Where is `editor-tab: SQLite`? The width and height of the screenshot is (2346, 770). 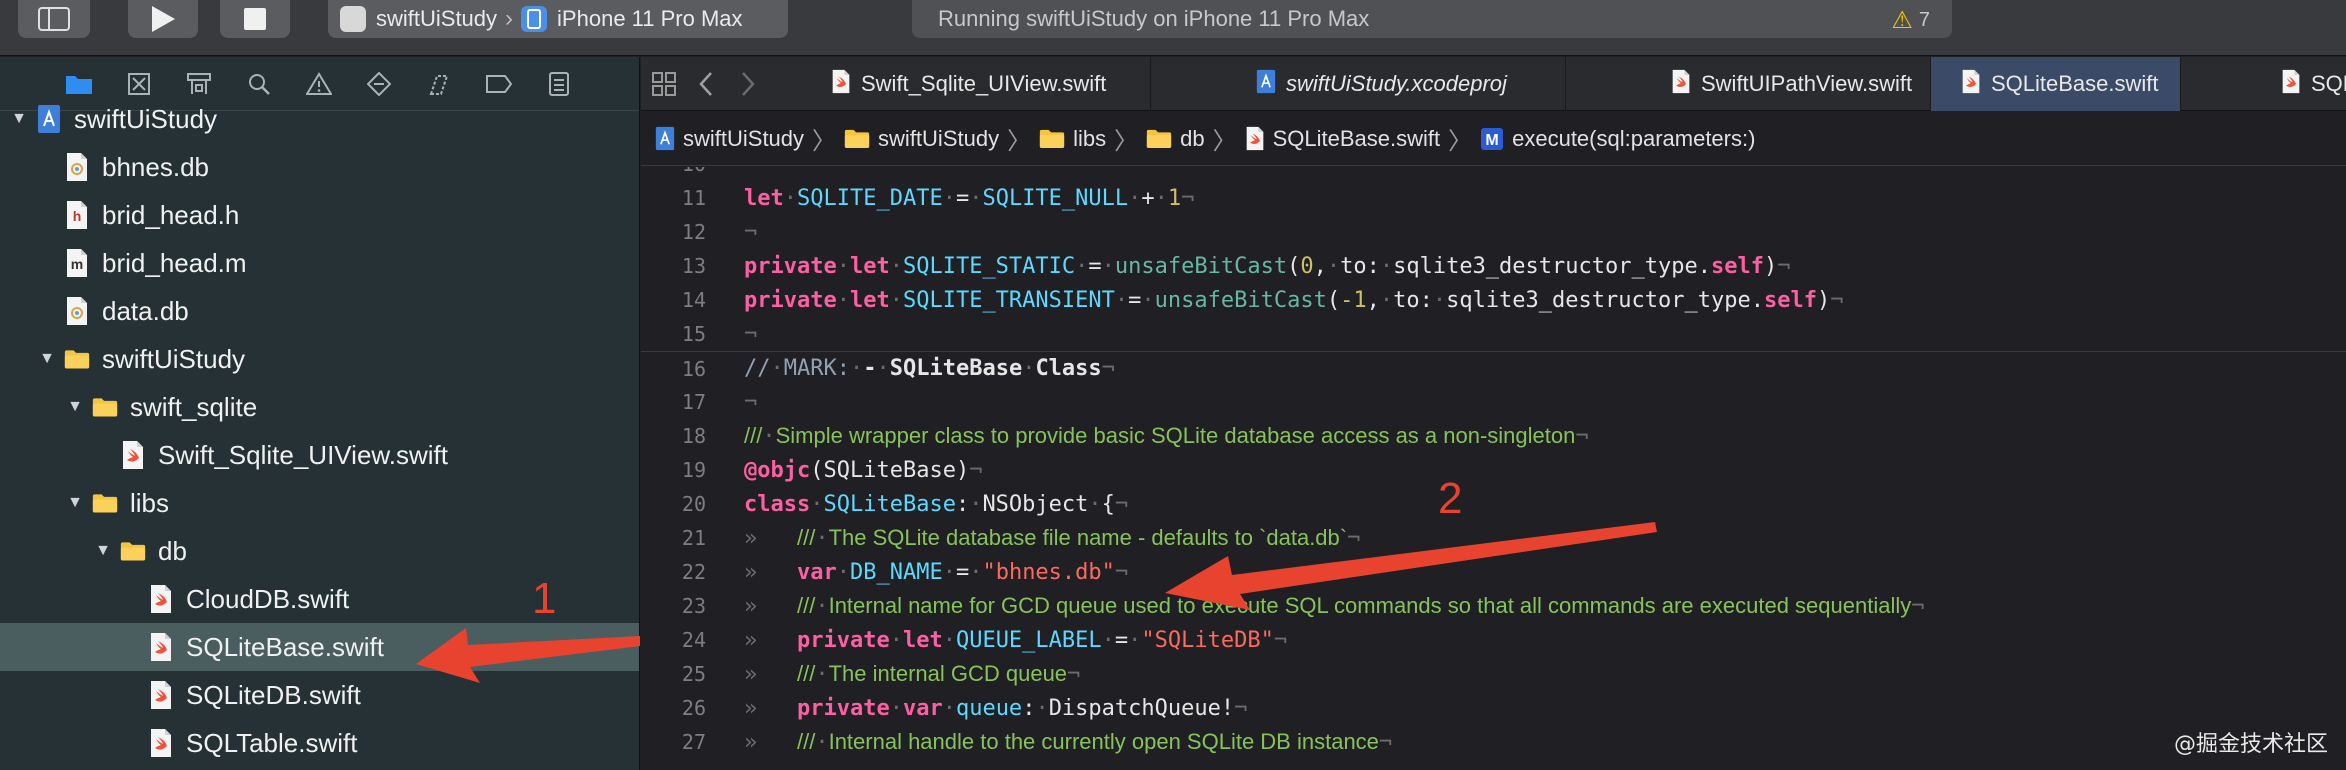 editor-tab: SQLite is located at coordinates (2298, 84).